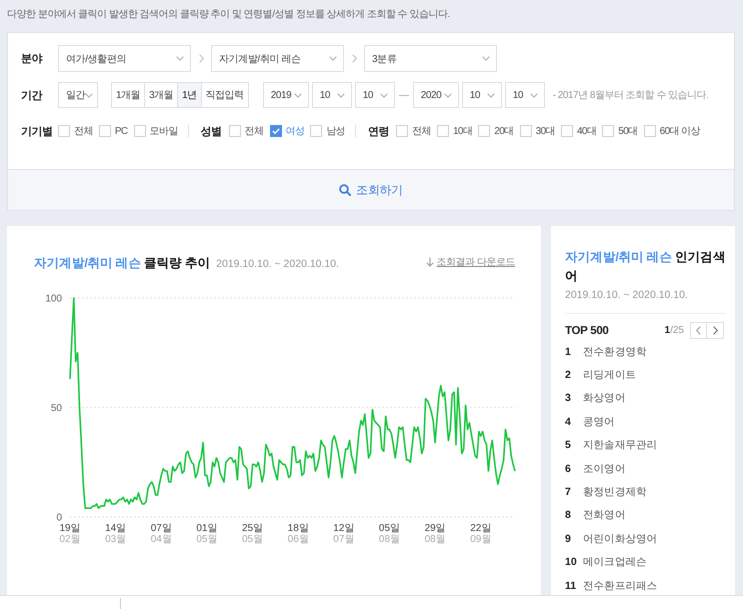 The width and height of the screenshot is (743, 609). What do you see at coordinates (56, 408) in the screenshot?
I see `y-axis-label: 50` at bounding box center [56, 408].